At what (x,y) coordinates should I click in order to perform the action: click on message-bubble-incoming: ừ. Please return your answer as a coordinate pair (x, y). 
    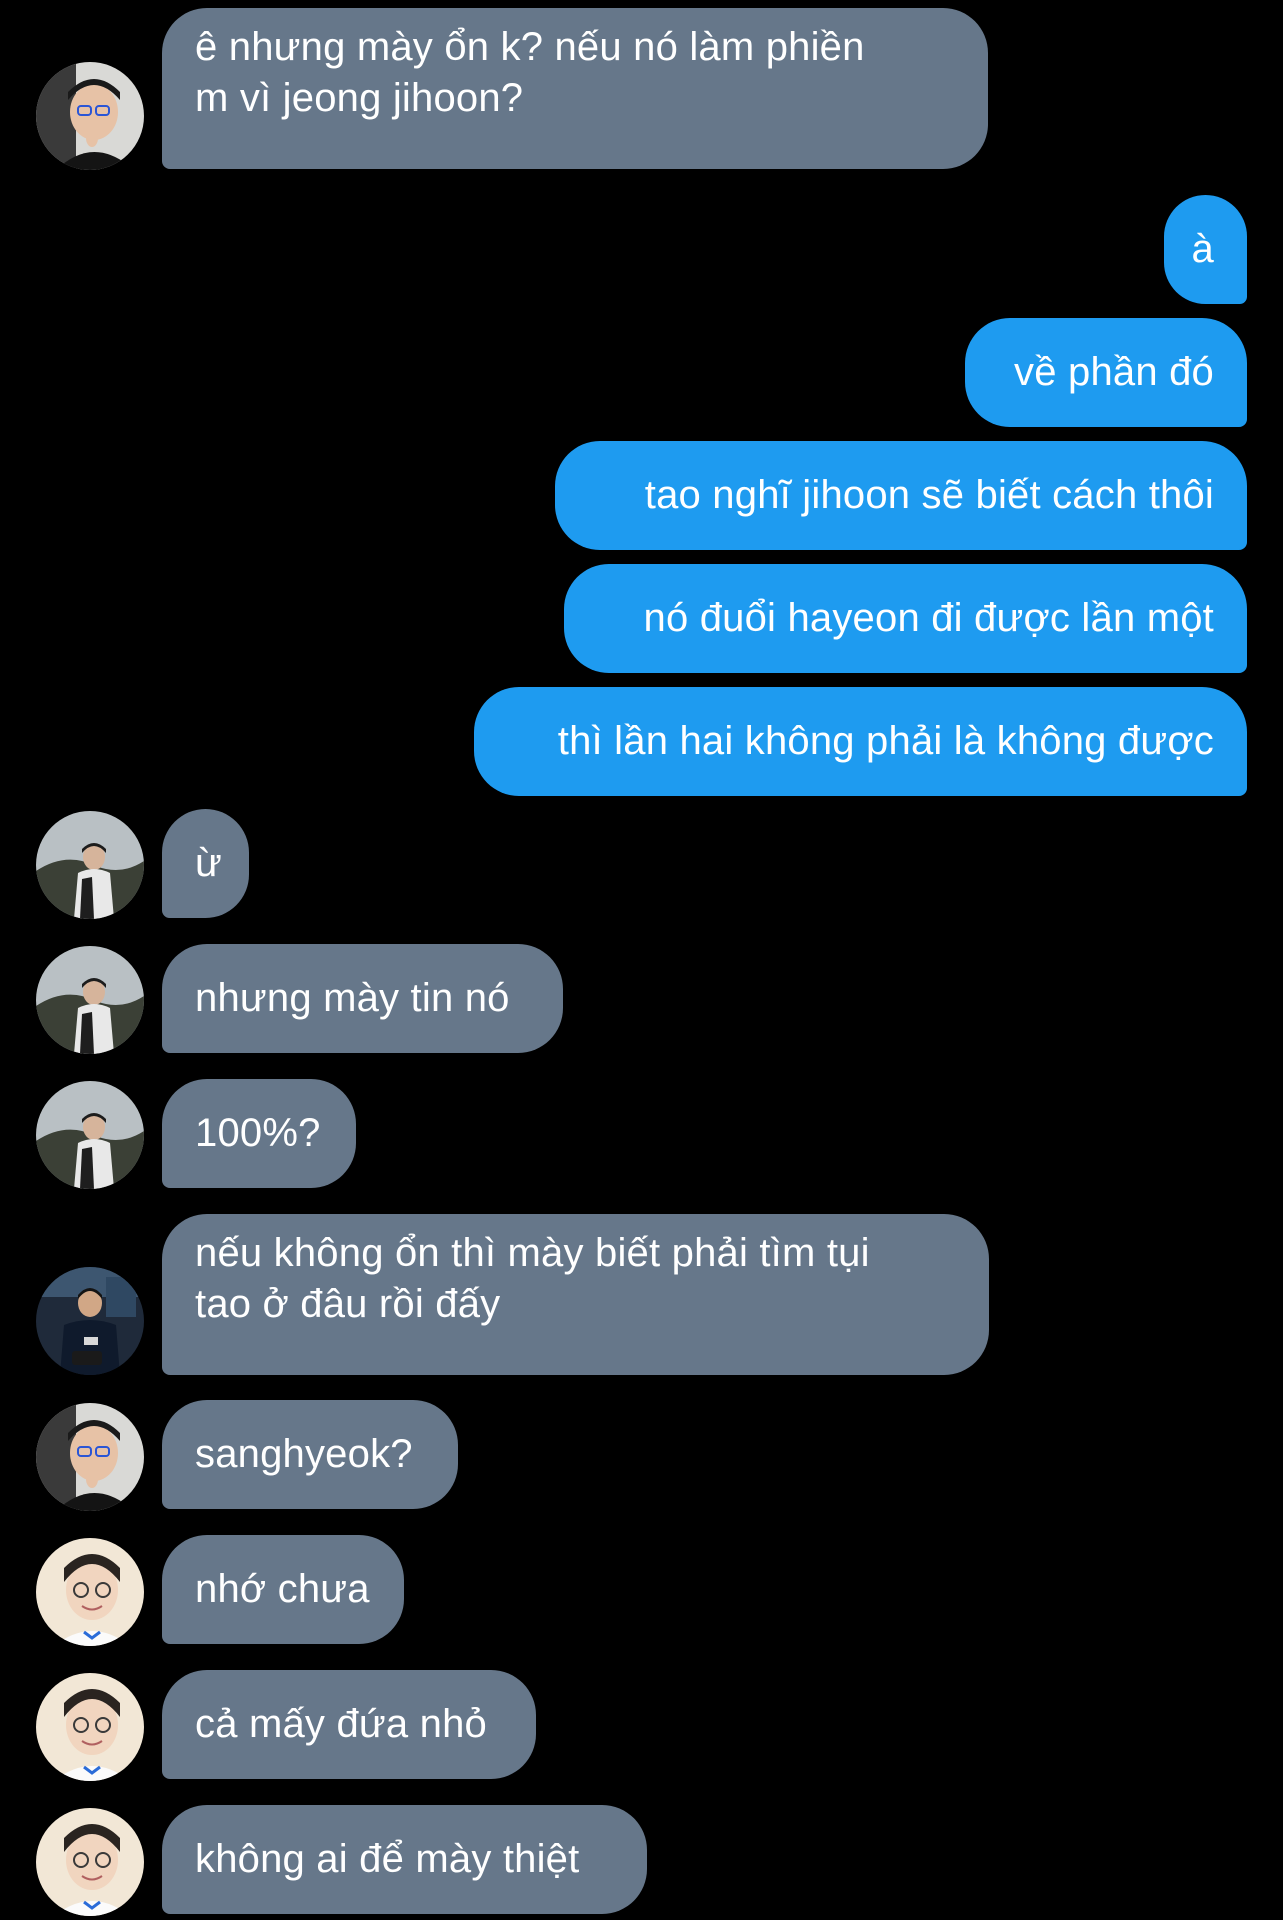
    Looking at the image, I should click on (205, 863).